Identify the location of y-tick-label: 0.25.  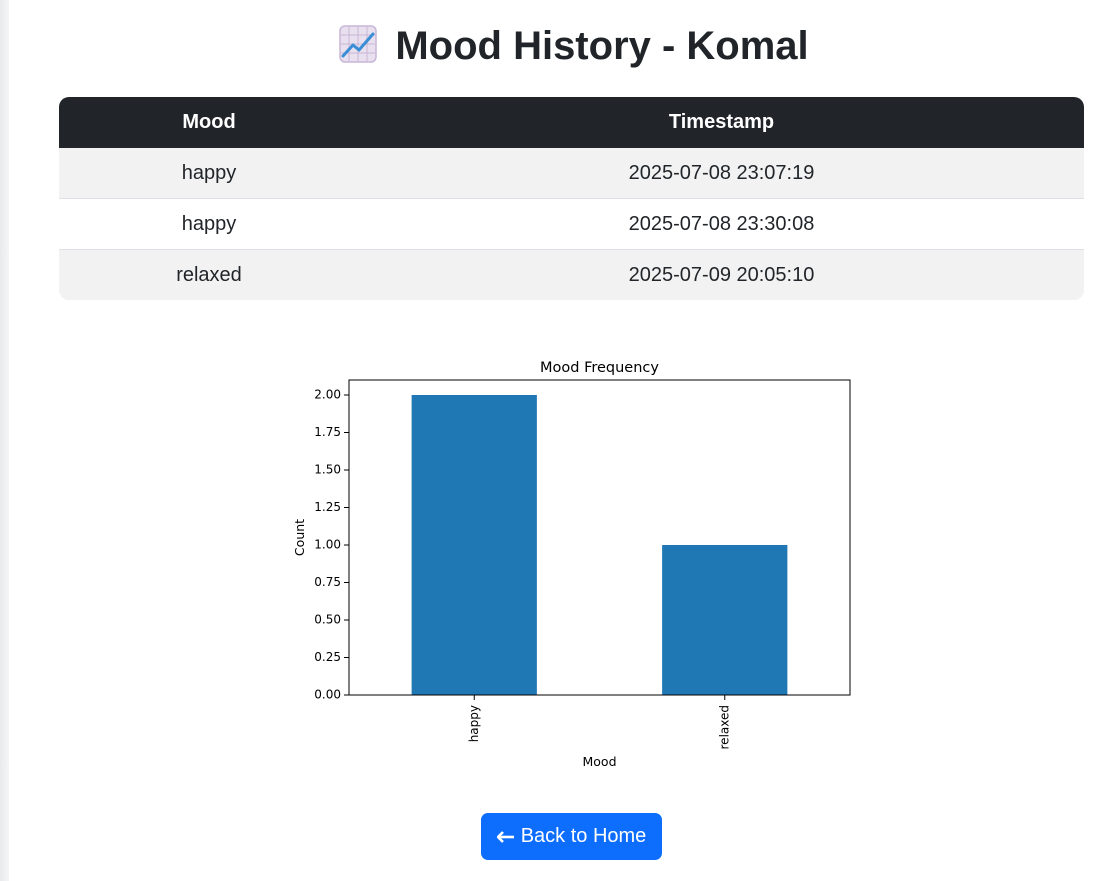
(327, 657).